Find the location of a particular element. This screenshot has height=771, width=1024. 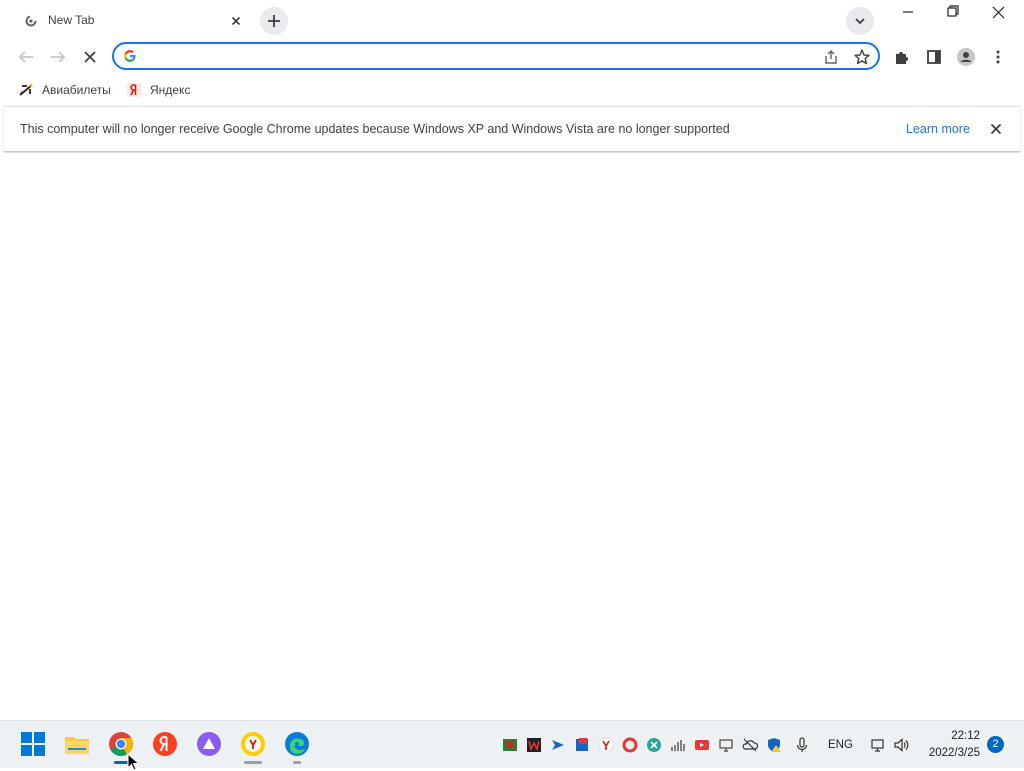

yandex-browser-lite-icon is located at coordinates (253, 744).